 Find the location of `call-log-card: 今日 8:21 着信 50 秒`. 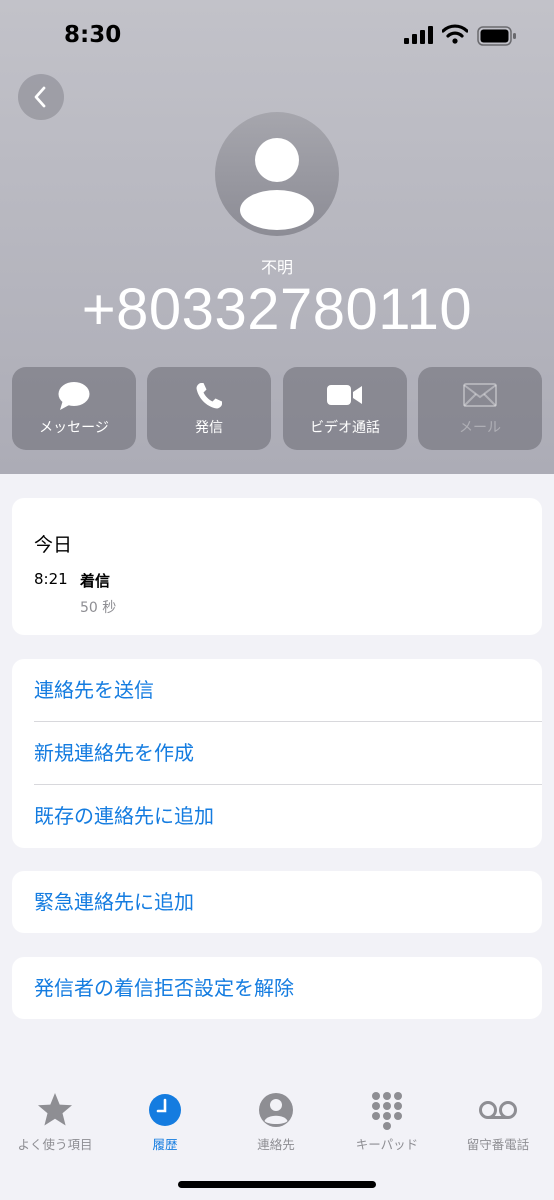

call-log-card: 今日 8:21 着信 50 秒 is located at coordinates (277, 566).